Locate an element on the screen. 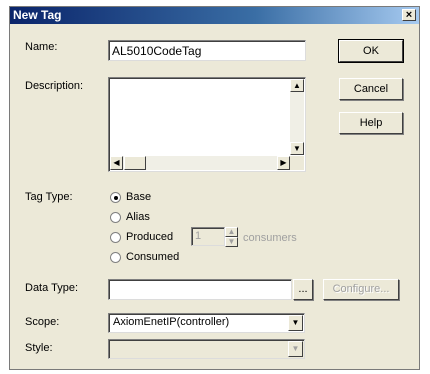  scrollbar-corner is located at coordinates (297, 163).